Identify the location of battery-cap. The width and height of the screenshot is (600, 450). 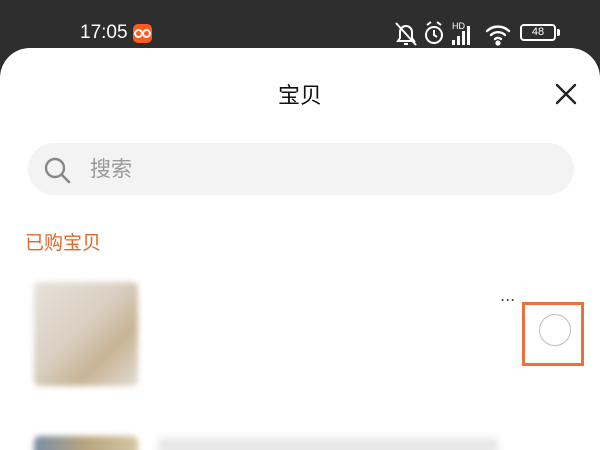
(558, 32).